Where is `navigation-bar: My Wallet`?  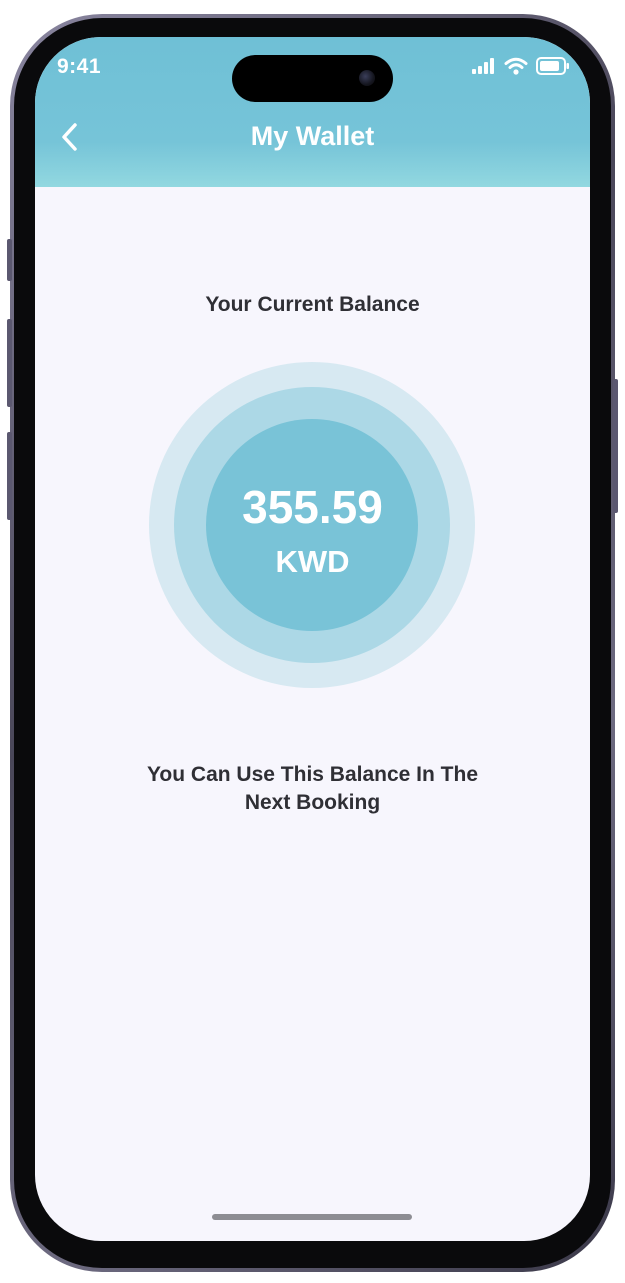
navigation-bar: My Wallet is located at coordinates (312, 138).